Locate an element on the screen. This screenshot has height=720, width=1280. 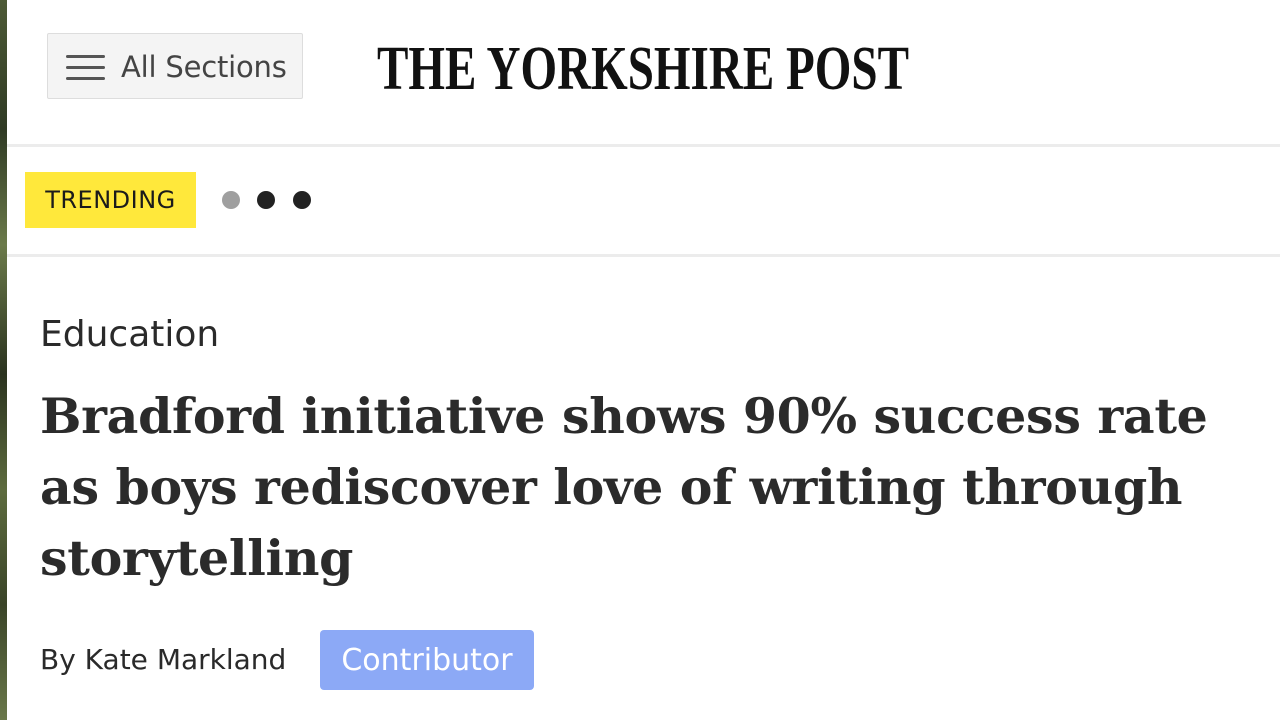
hamburger-icon is located at coordinates (85, 67).